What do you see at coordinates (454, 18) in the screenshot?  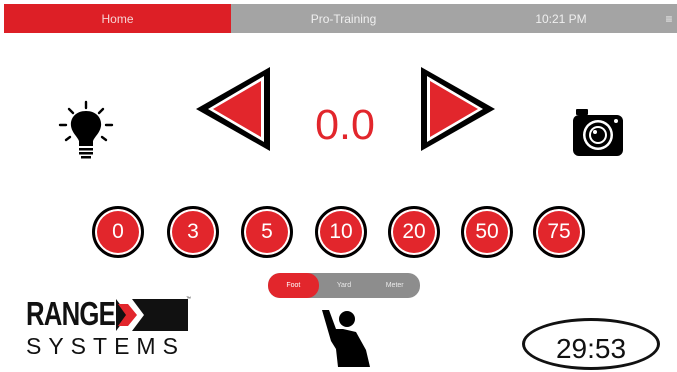 I see `title-bar: Pro-Training 10:21 PM ≡` at bounding box center [454, 18].